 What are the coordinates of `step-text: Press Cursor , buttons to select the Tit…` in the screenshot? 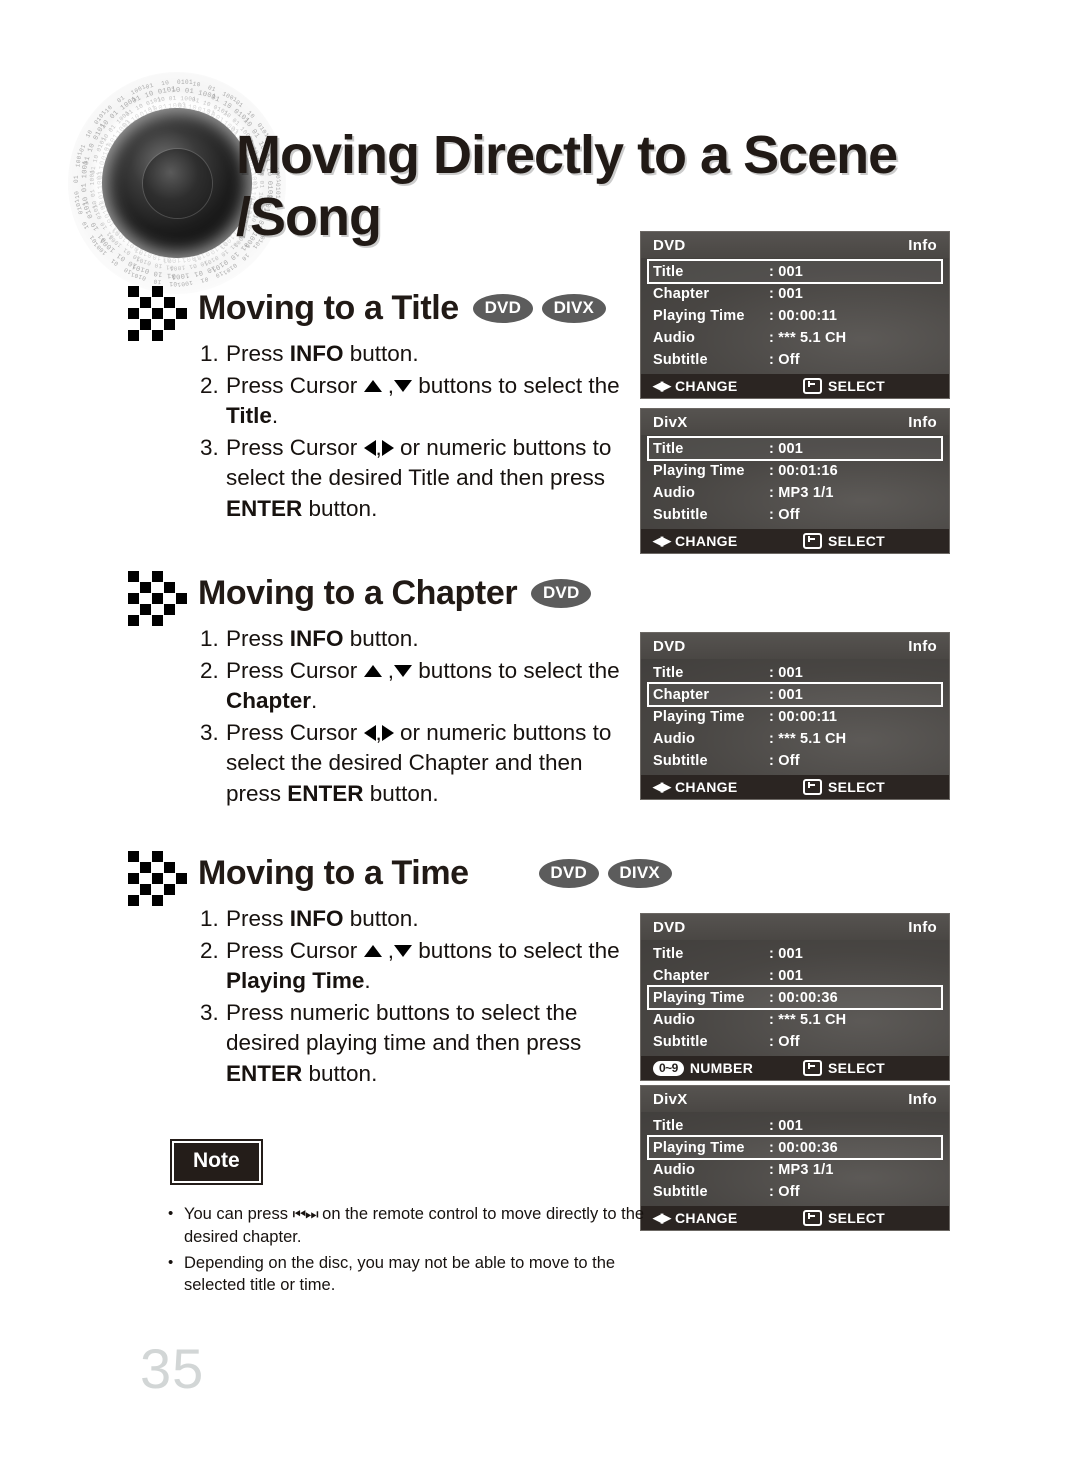 It's located at (423, 400).